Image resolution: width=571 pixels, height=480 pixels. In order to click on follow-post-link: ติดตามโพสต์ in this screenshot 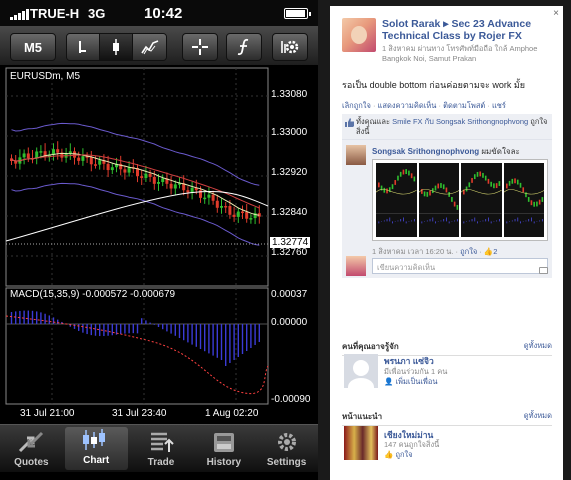, I will do `click(464, 105)`.